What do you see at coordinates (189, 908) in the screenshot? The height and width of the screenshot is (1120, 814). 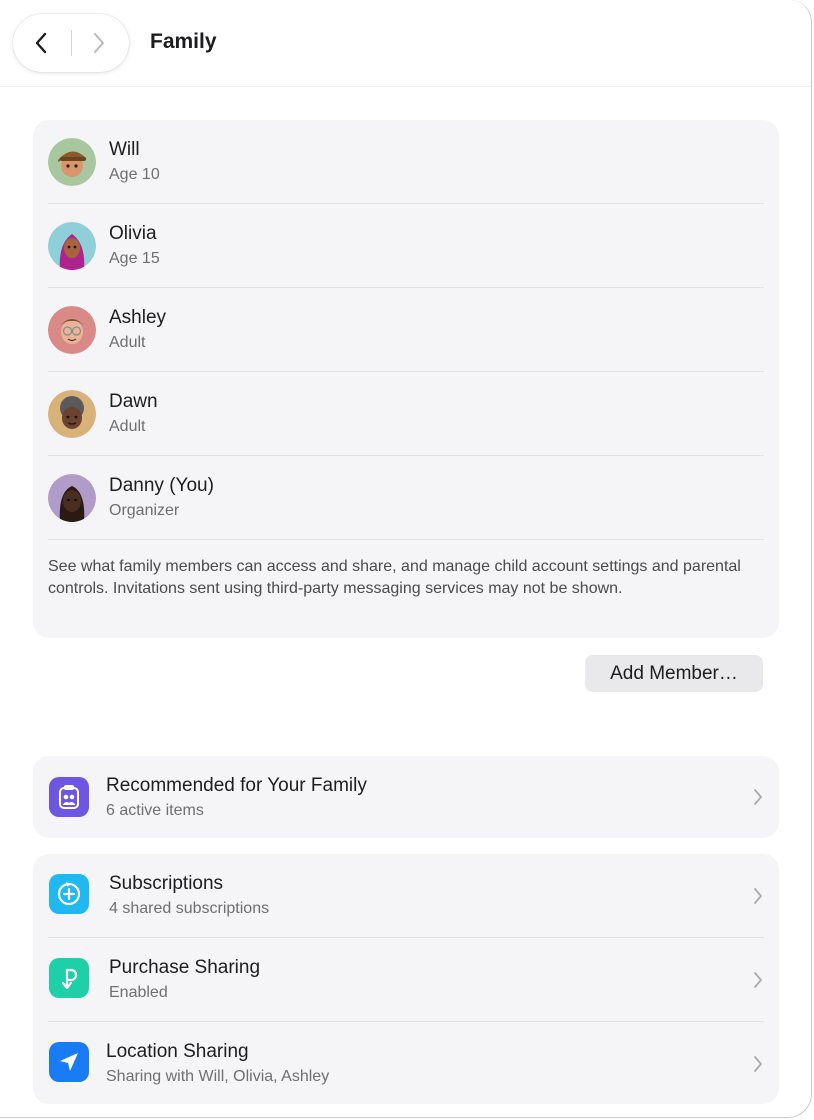 I see `subscriptions-subtitle: 4 shared subscriptions` at bounding box center [189, 908].